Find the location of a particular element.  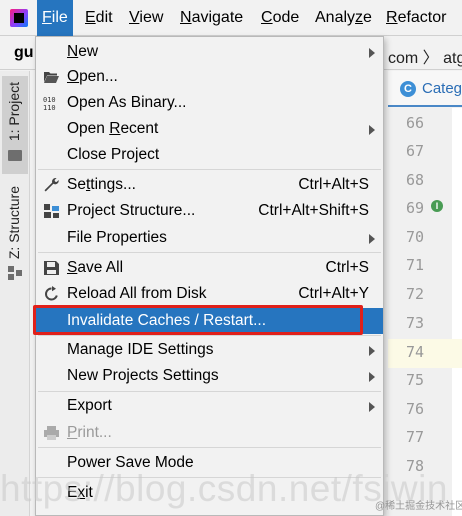

folder-icon is located at coordinates (15, 155).